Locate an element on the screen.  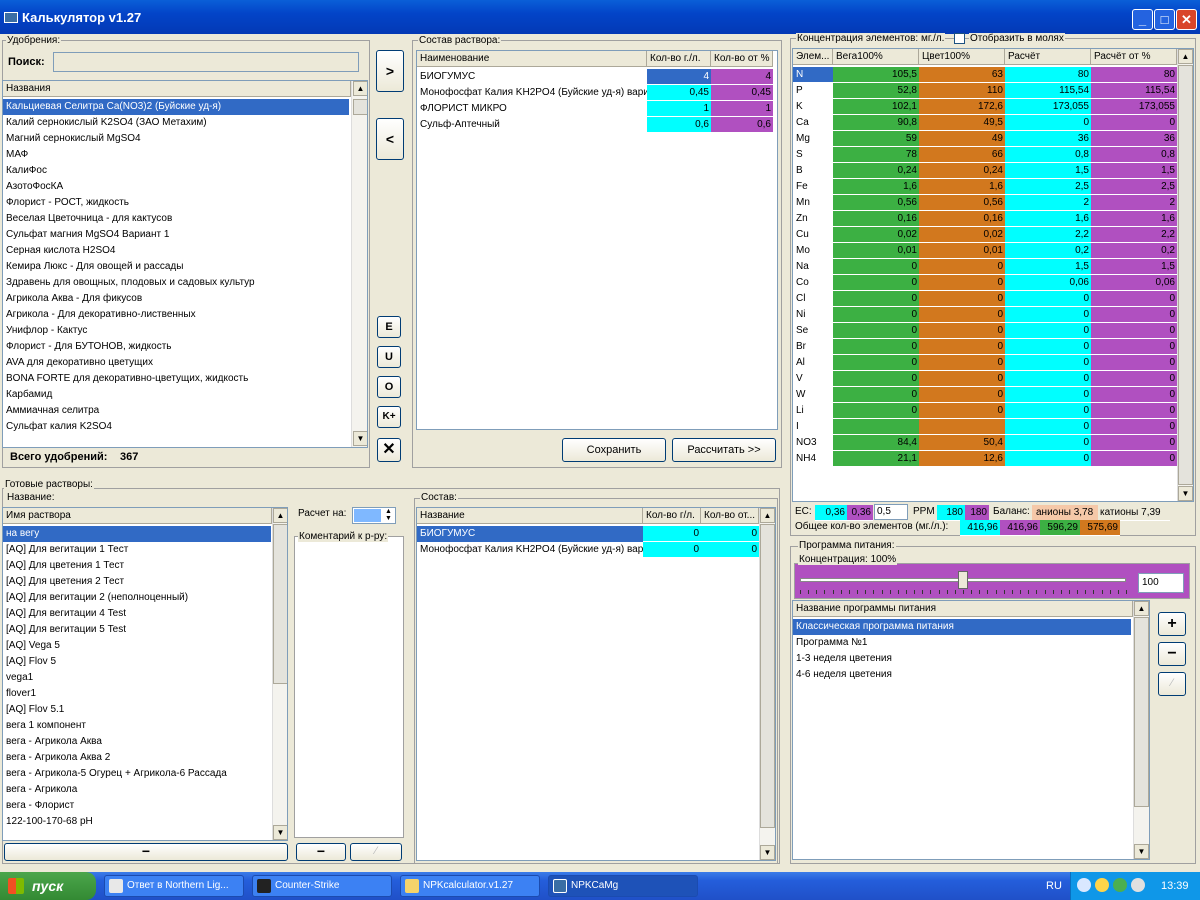
element-name: Li is located at coordinates (813, 411).